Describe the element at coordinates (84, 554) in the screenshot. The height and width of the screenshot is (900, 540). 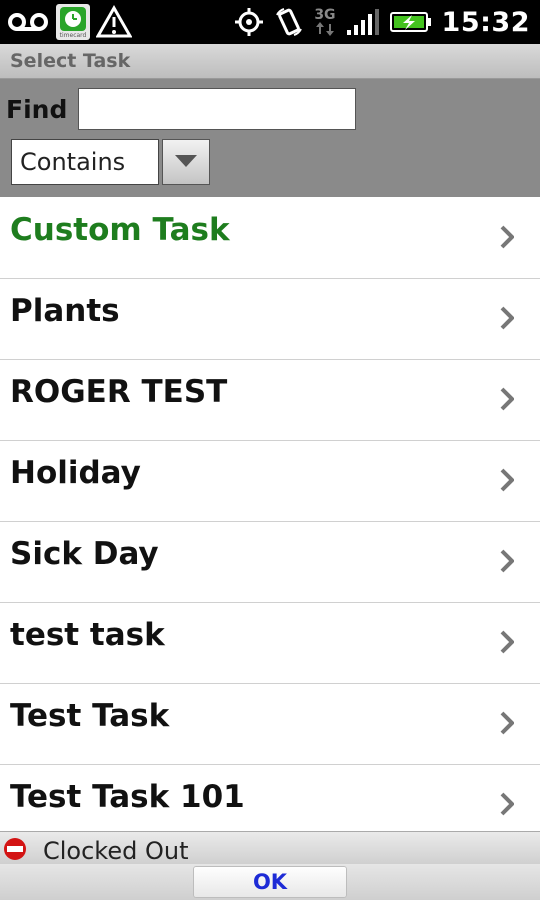
I see `task-label: Sick Day` at that location.